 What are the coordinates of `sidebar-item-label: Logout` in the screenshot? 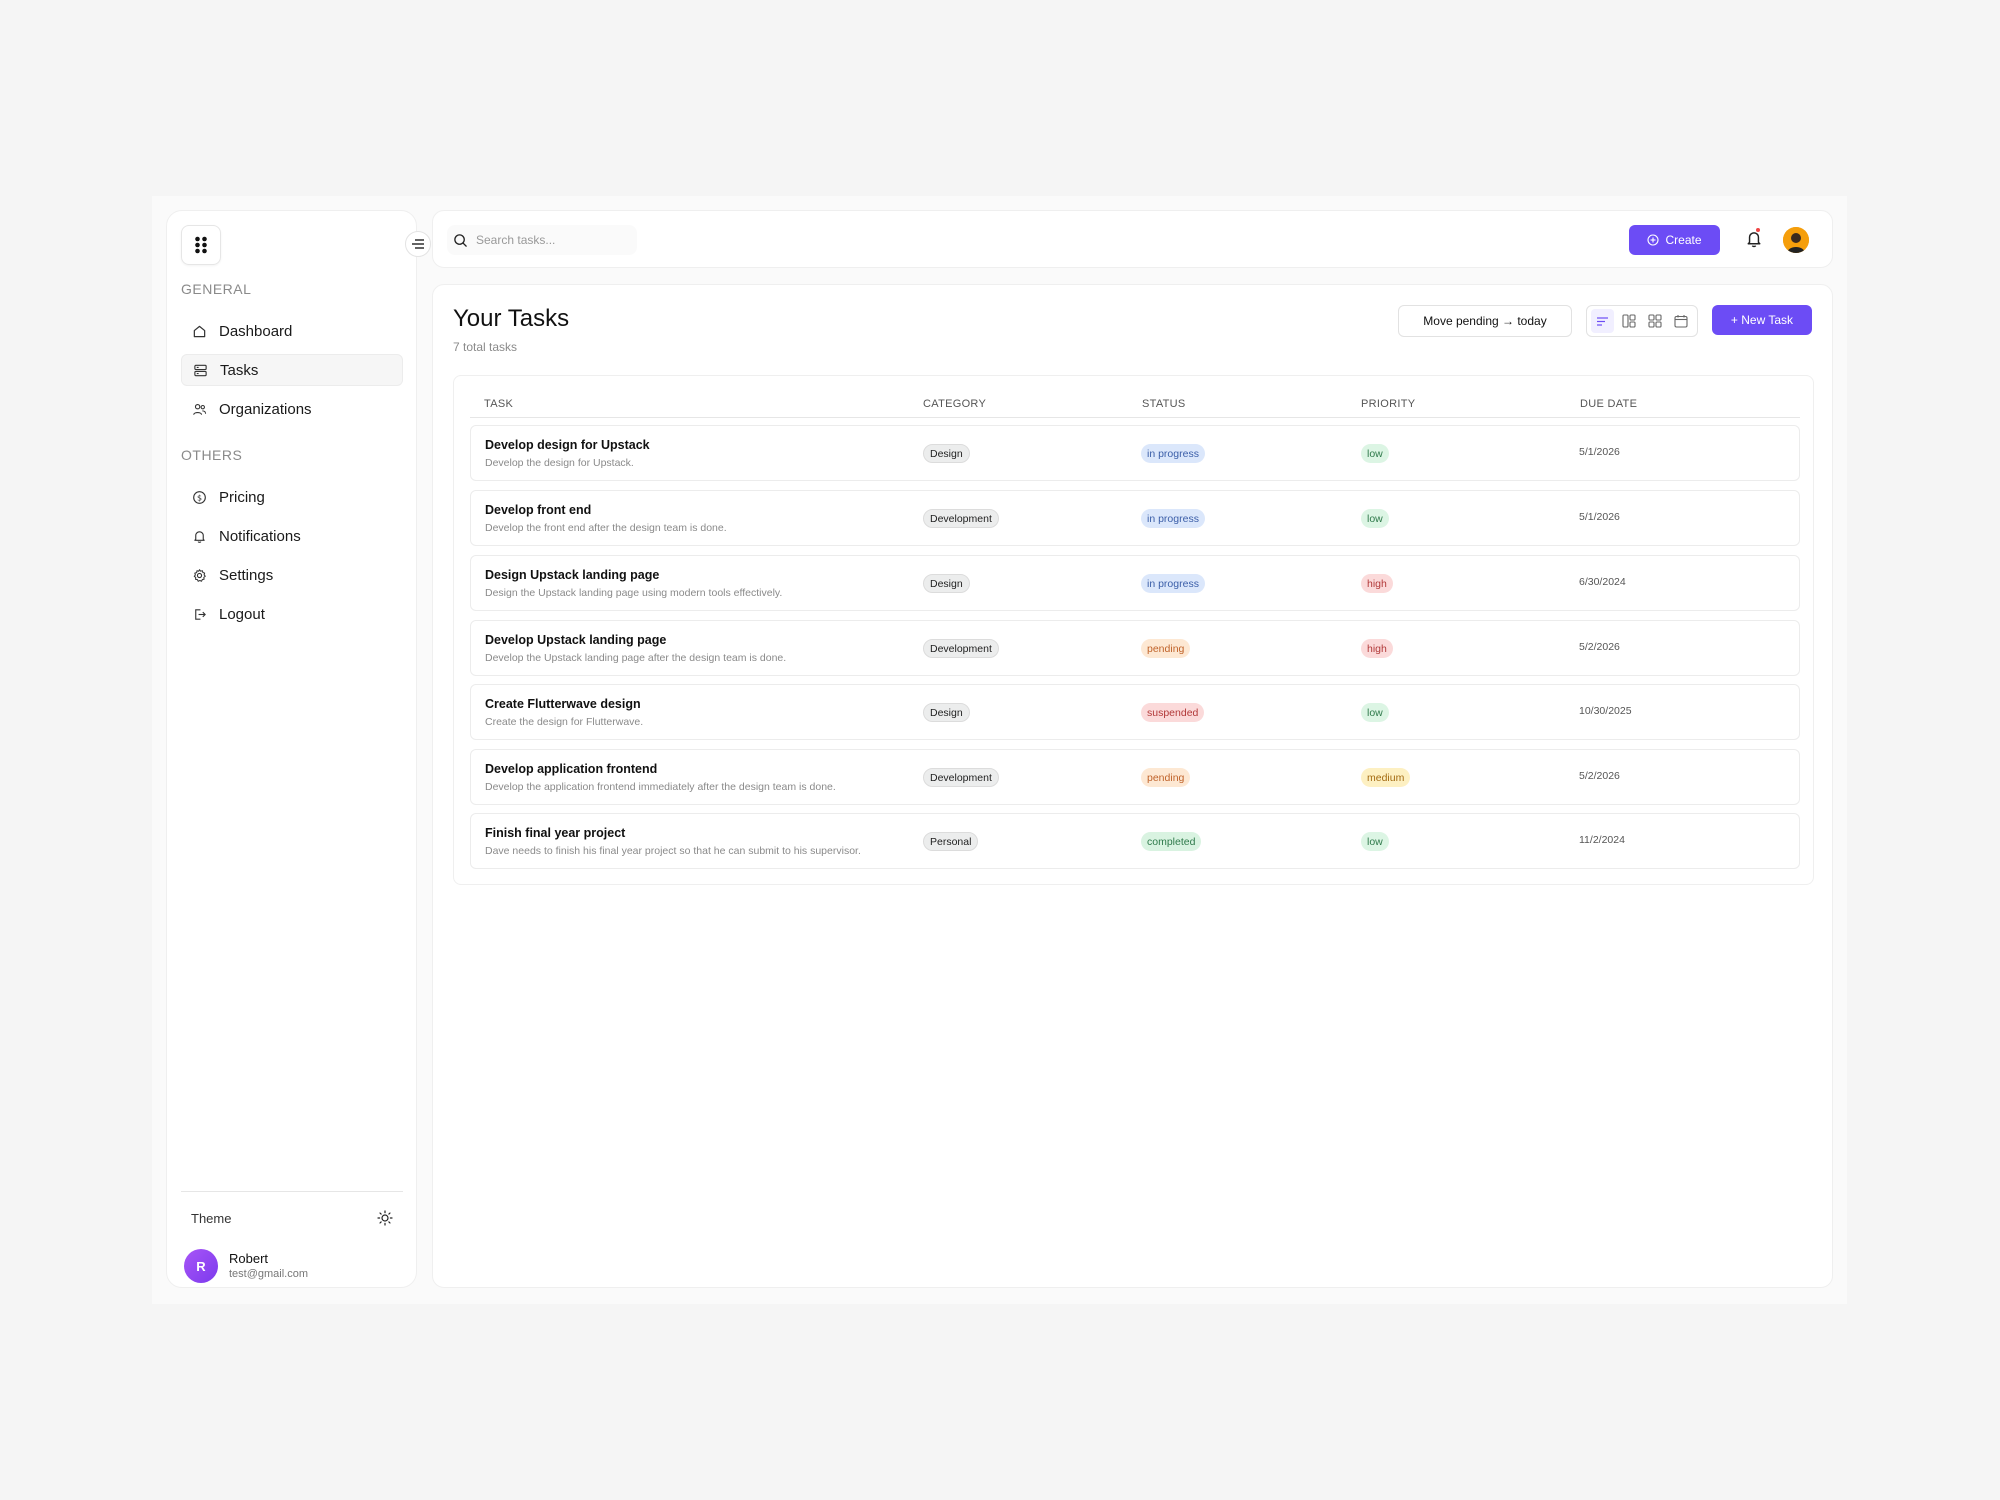 It's located at (242, 614).